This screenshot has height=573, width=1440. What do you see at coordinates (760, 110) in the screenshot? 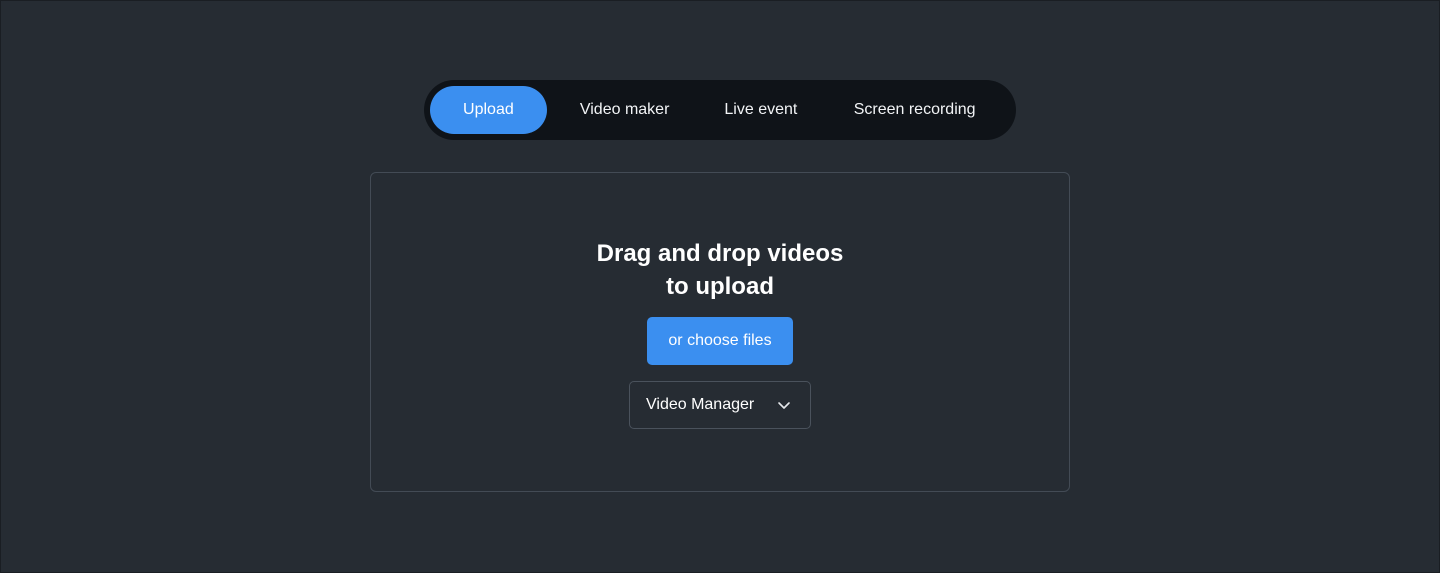
I see `tab-live-event: Live event` at bounding box center [760, 110].